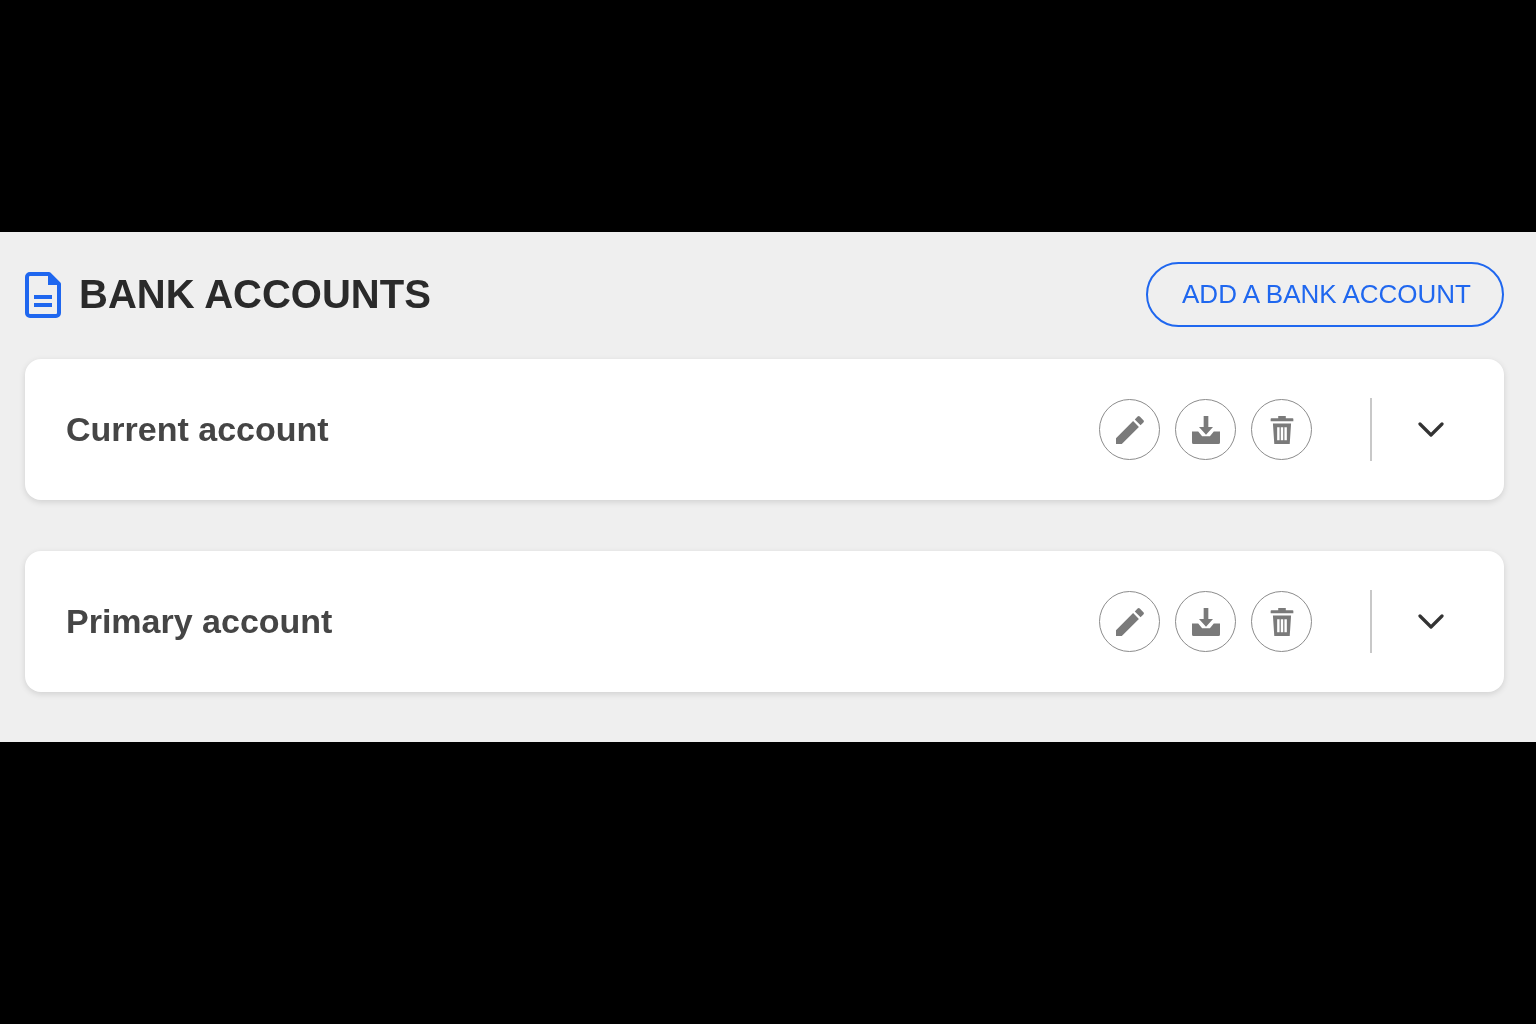 This screenshot has width=1536, height=1024. What do you see at coordinates (1325, 294) in the screenshot?
I see `add-bank-account-button: ADD A BANK ACCOUNT` at bounding box center [1325, 294].